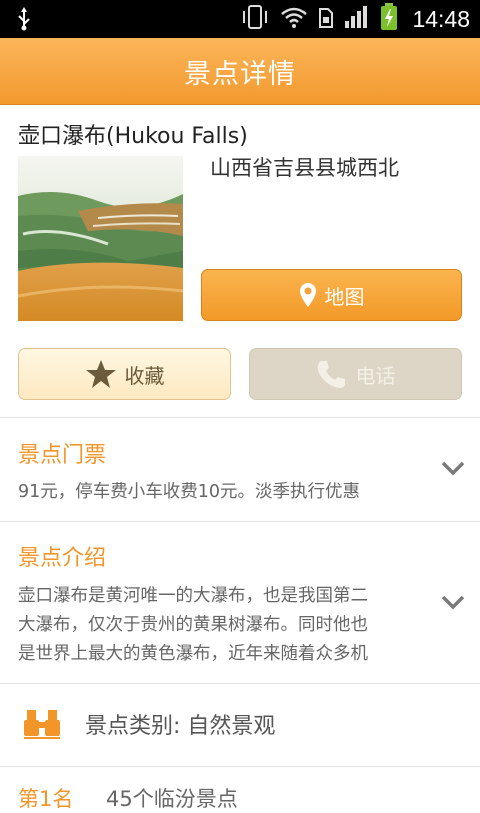 This screenshot has width=480, height=813. What do you see at coordinates (326, 19) in the screenshot?
I see `sim-icon` at bounding box center [326, 19].